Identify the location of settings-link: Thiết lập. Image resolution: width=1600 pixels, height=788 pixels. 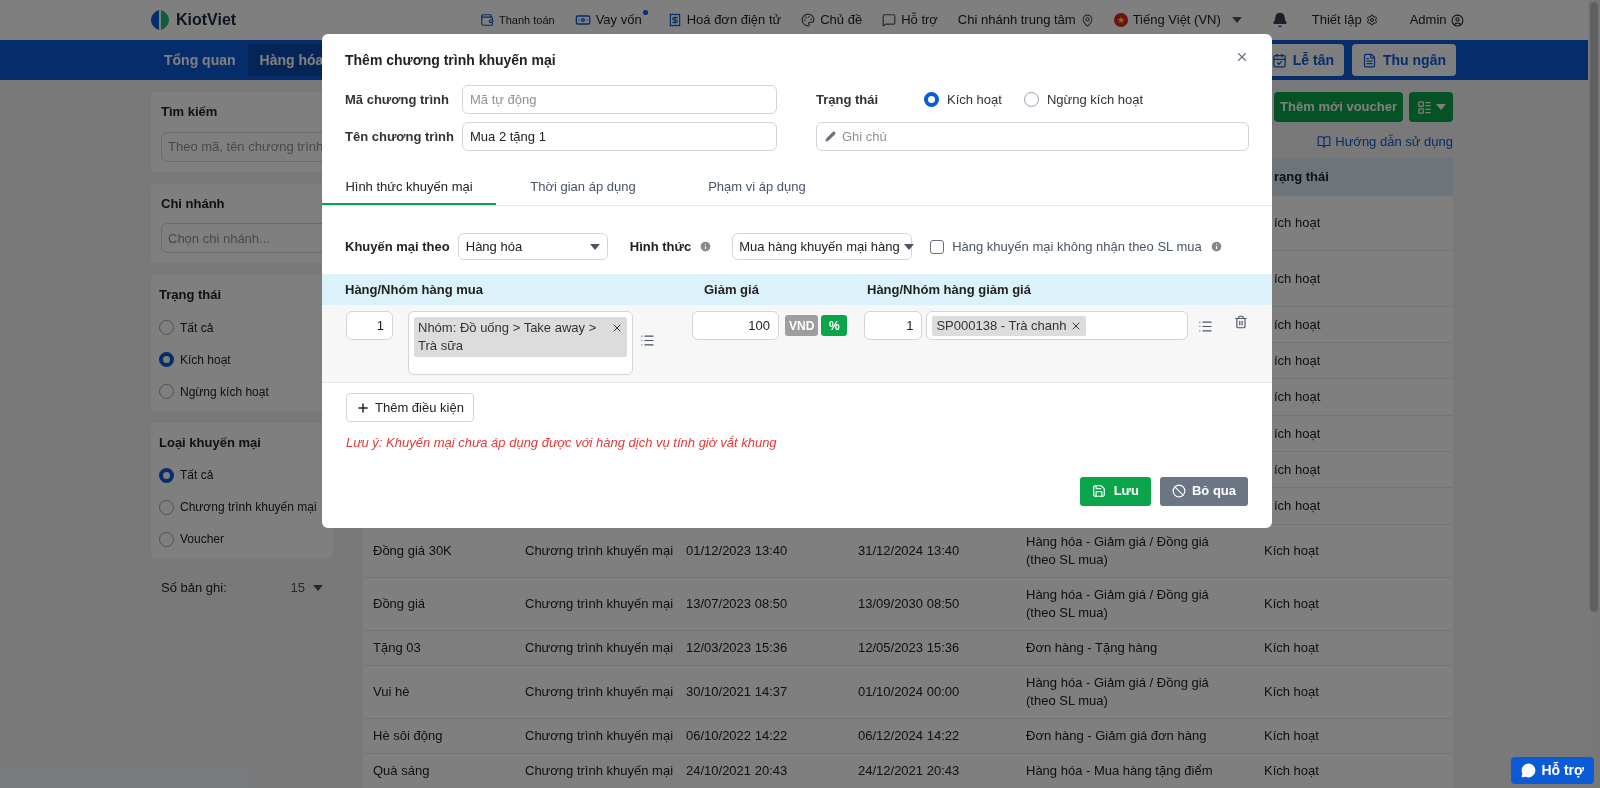
(1344, 20).